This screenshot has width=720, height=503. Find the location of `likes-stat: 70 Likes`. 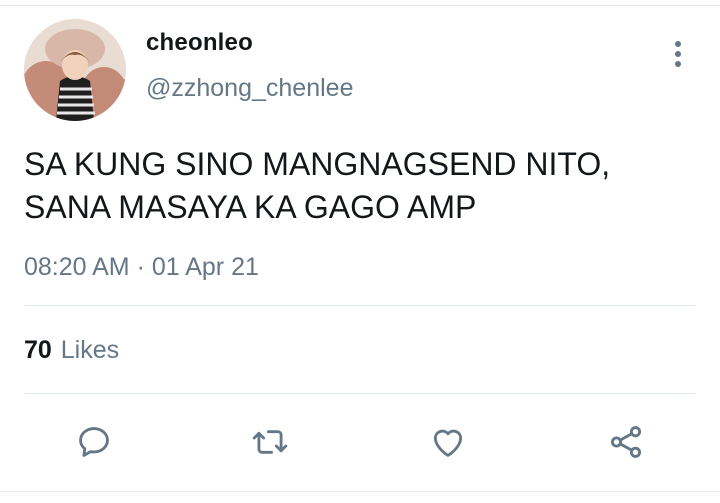

likes-stat: 70 Likes is located at coordinates (71, 350).